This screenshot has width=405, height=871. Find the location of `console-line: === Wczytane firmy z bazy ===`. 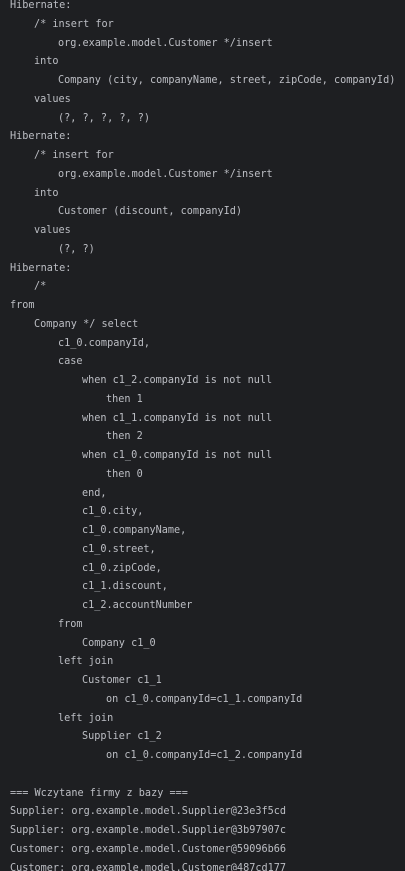

console-line: === Wczytane firmy z bazy === is located at coordinates (99, 793).